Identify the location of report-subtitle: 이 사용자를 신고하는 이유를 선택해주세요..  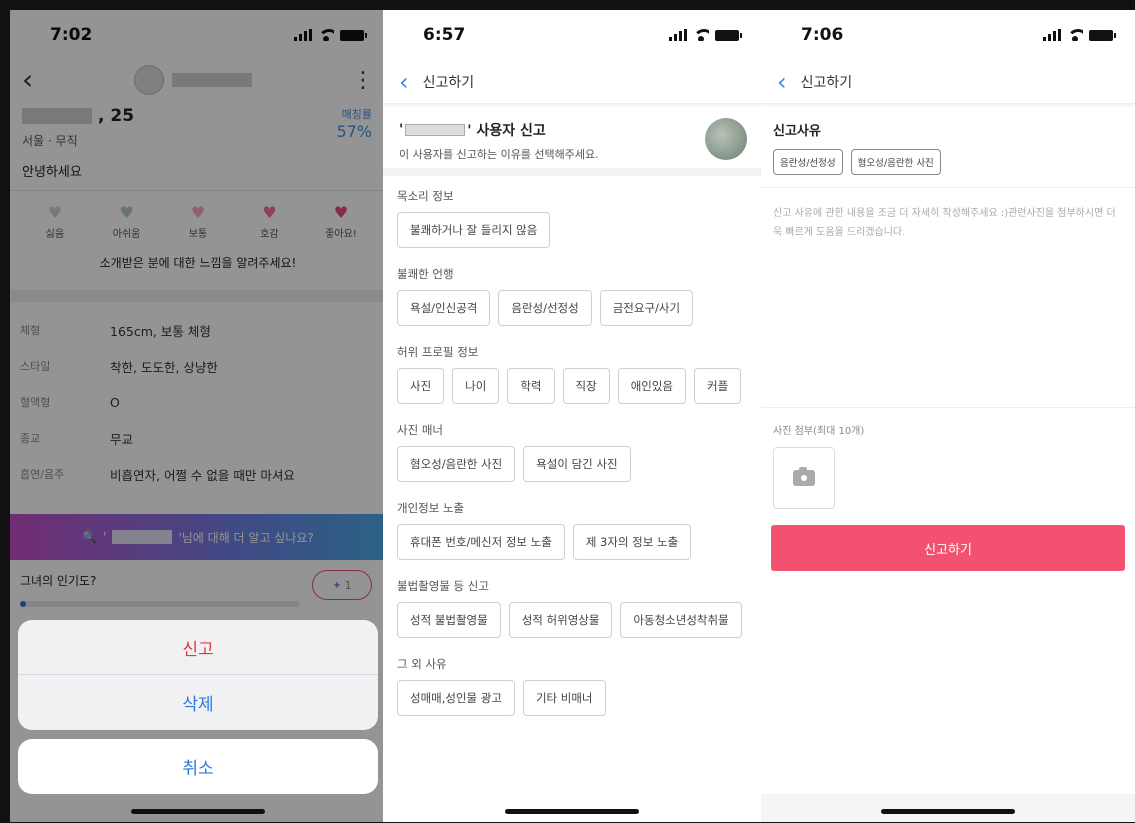
(499, 154).